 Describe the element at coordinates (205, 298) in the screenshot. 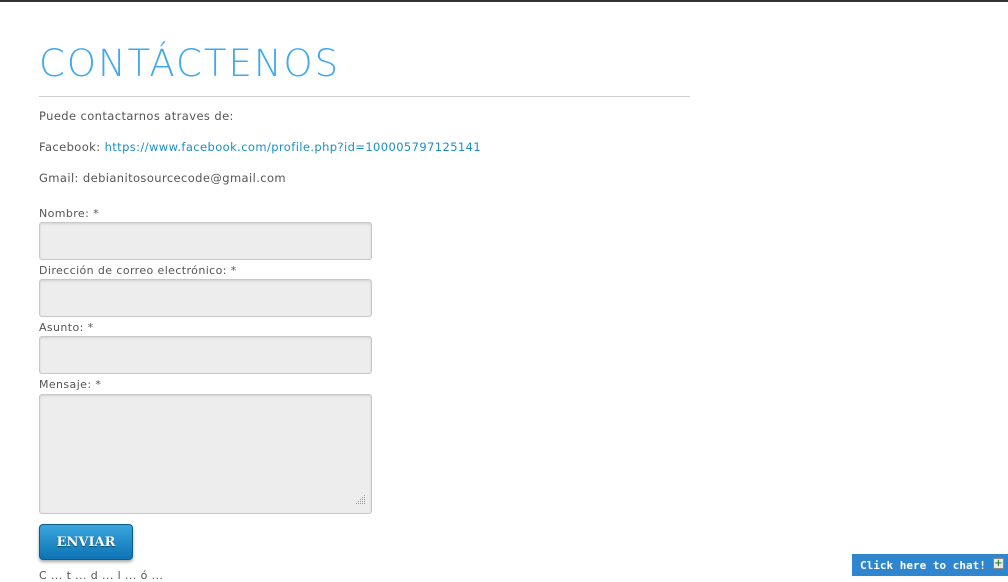

I see `email-input` at that location.